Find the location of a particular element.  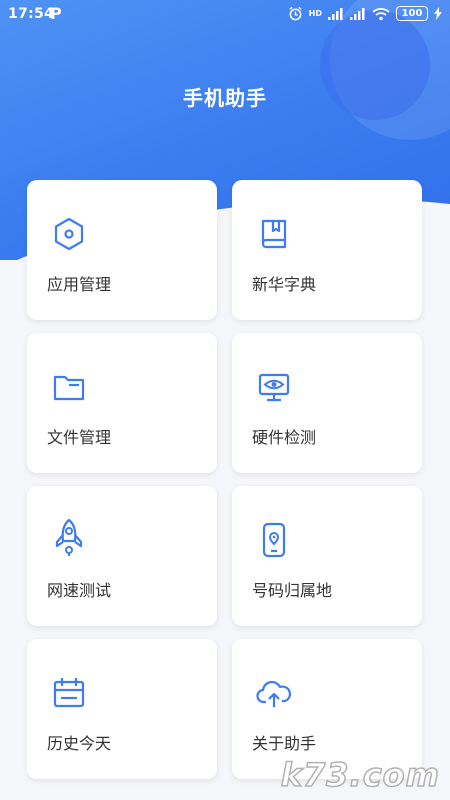

charging-icon is located at coordinates (438, 13).